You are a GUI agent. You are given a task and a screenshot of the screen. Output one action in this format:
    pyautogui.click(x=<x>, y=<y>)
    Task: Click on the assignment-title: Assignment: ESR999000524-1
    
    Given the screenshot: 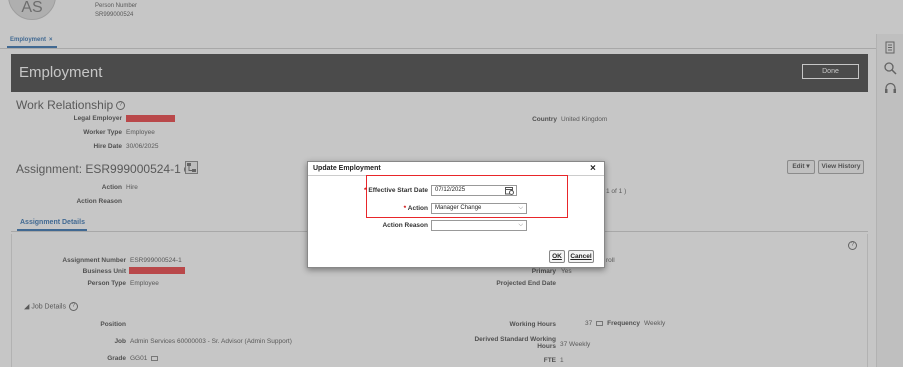 What is the action you would take?
    pyautogui.click(x=98, y=169)
    